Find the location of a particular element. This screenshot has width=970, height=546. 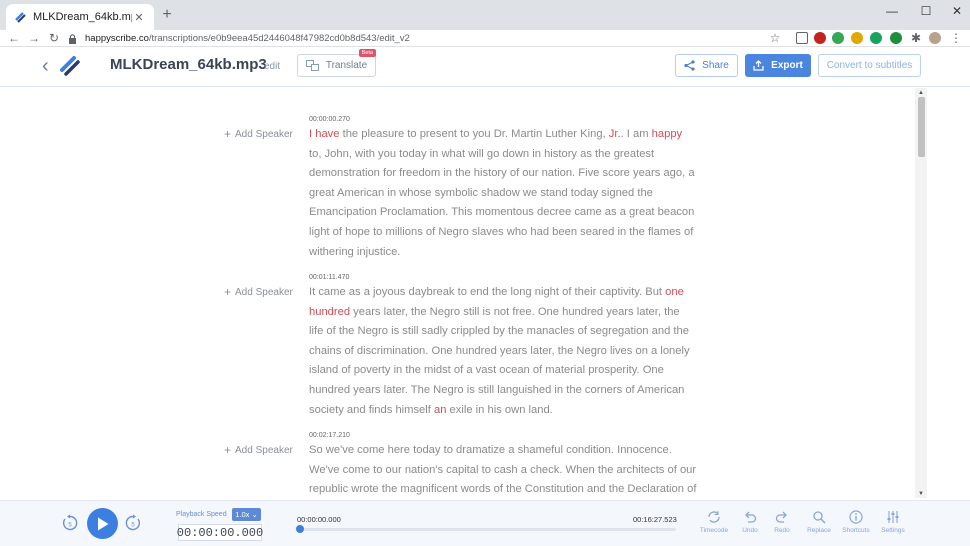

extension-yellow-icon is located at coordinates (857, 38).